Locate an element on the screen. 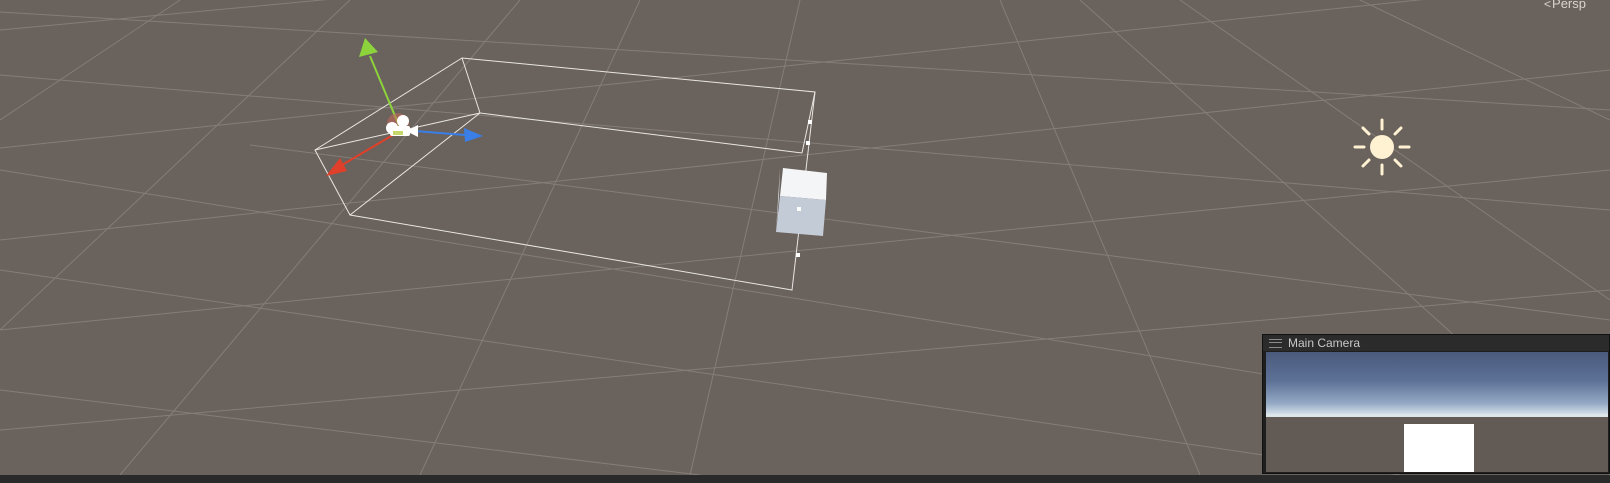 This screenshot has width=1610, height=483. status-bar is located at coordinates (805, 479).